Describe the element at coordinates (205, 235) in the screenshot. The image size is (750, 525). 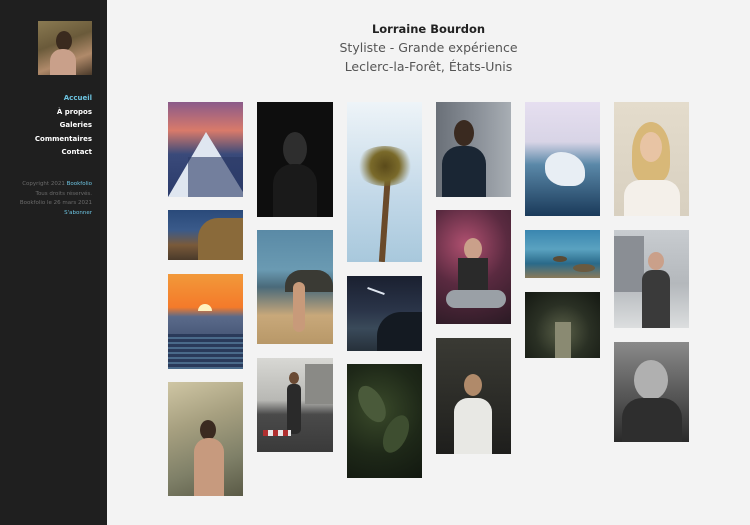
I see `photo-rocky-shore` at that location.